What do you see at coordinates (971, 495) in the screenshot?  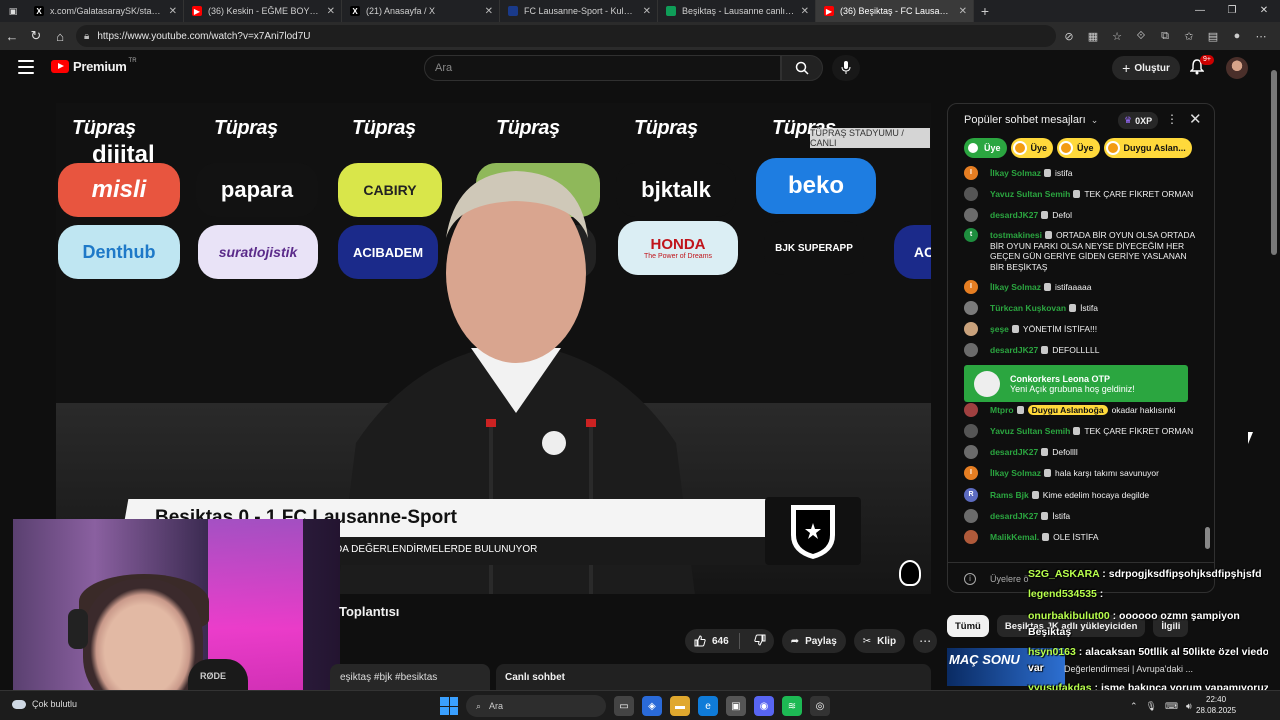 I see `chat-avatar: R` at bounding box center [971, 495].